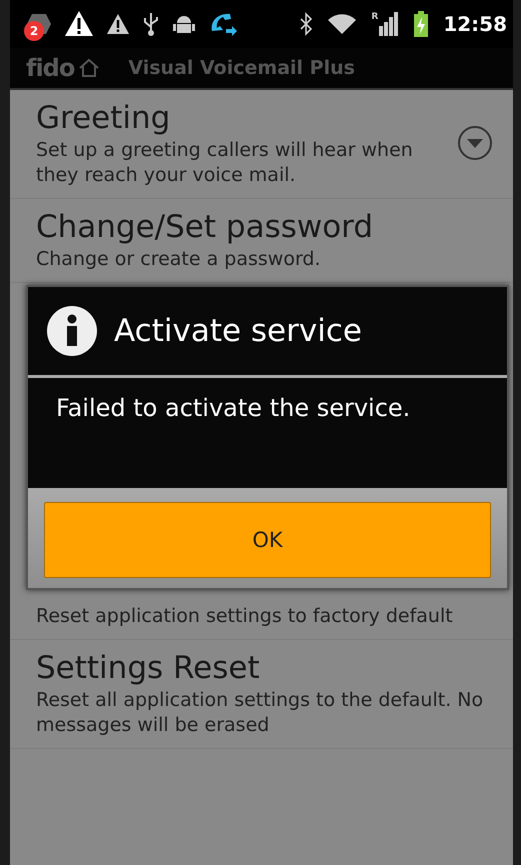 This screenshot has width=521, height=865. I want to click on setting-title: Change/Set password, so click(205, 227).